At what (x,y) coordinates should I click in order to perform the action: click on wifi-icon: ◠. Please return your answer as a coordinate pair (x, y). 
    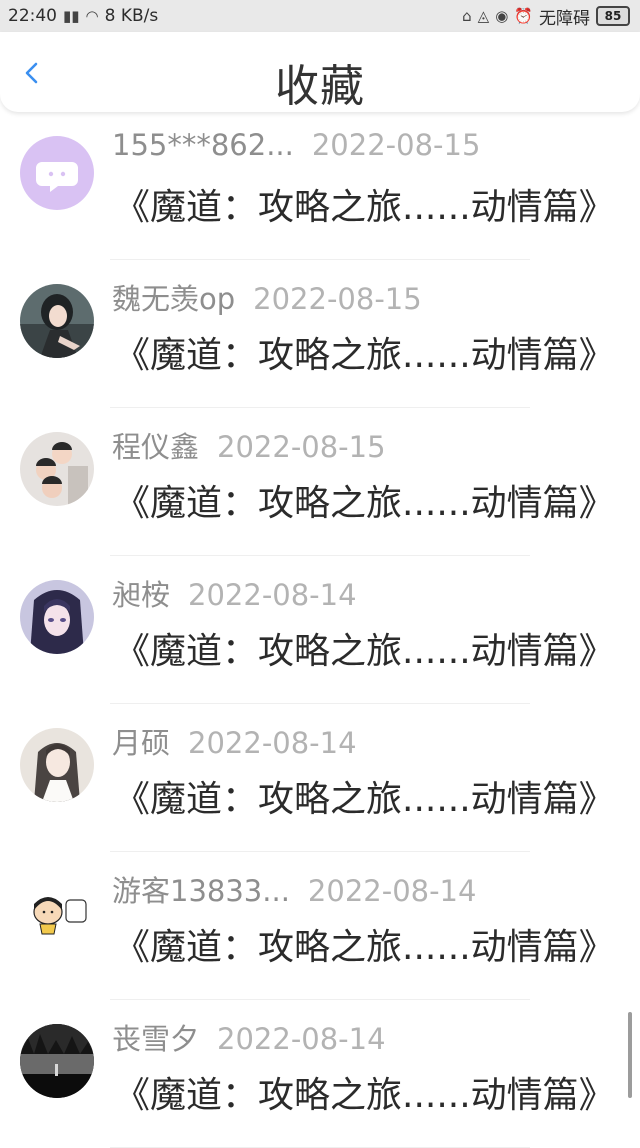
    Looking at the image, I should click on (92, 16).